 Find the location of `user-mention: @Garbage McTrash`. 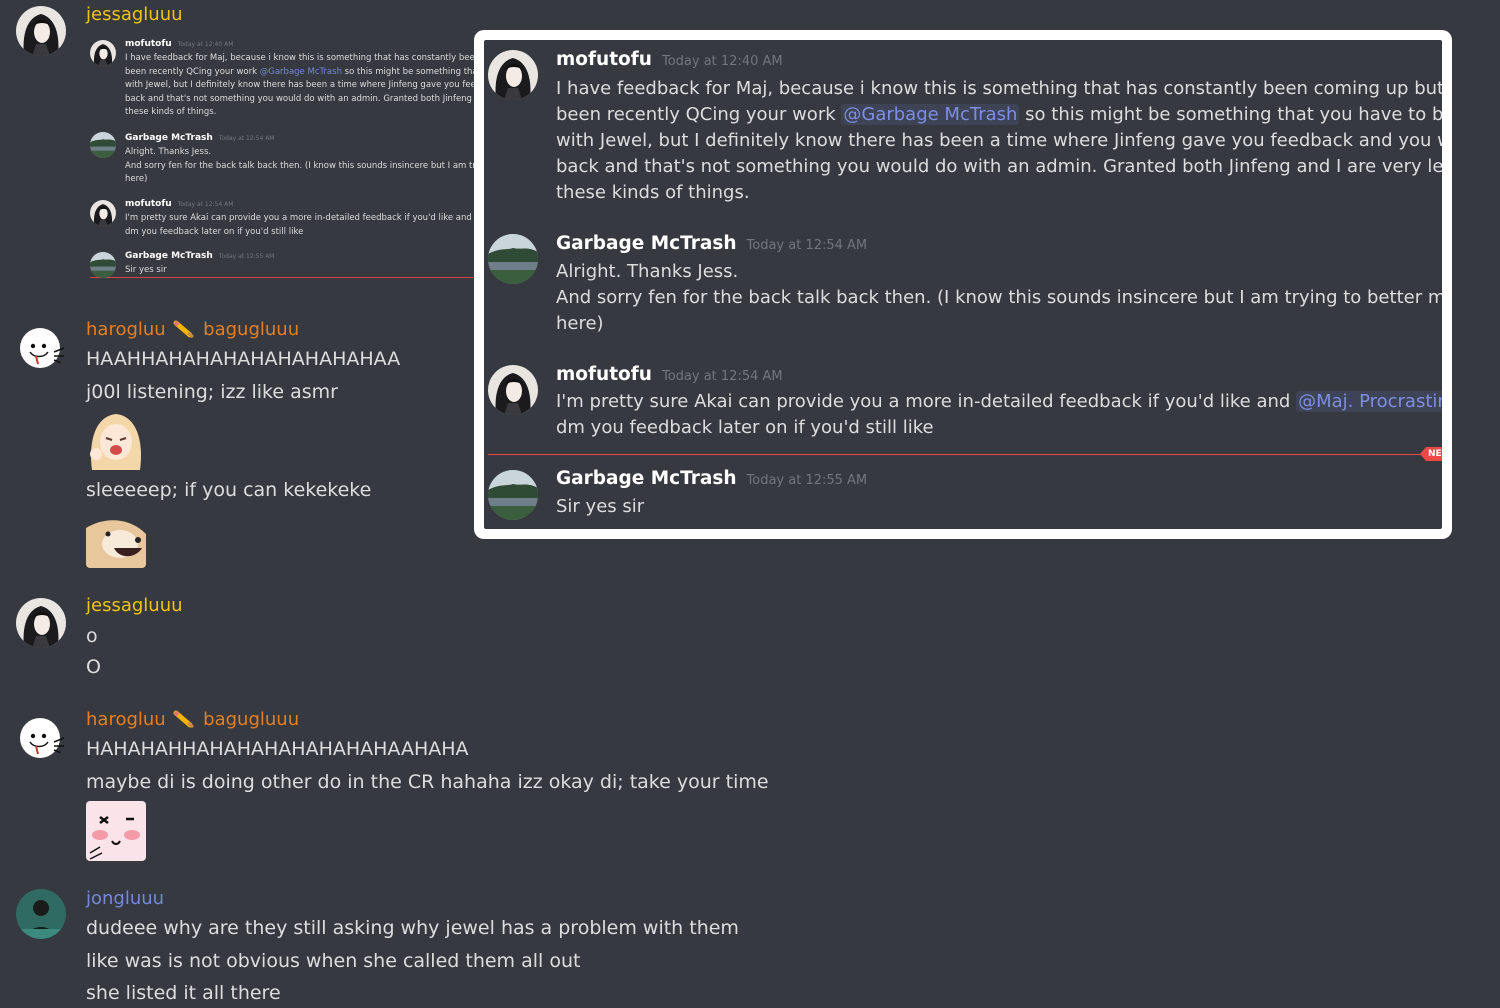

user-mention: @Garbage McTrash is located at coordinates (930, 114).